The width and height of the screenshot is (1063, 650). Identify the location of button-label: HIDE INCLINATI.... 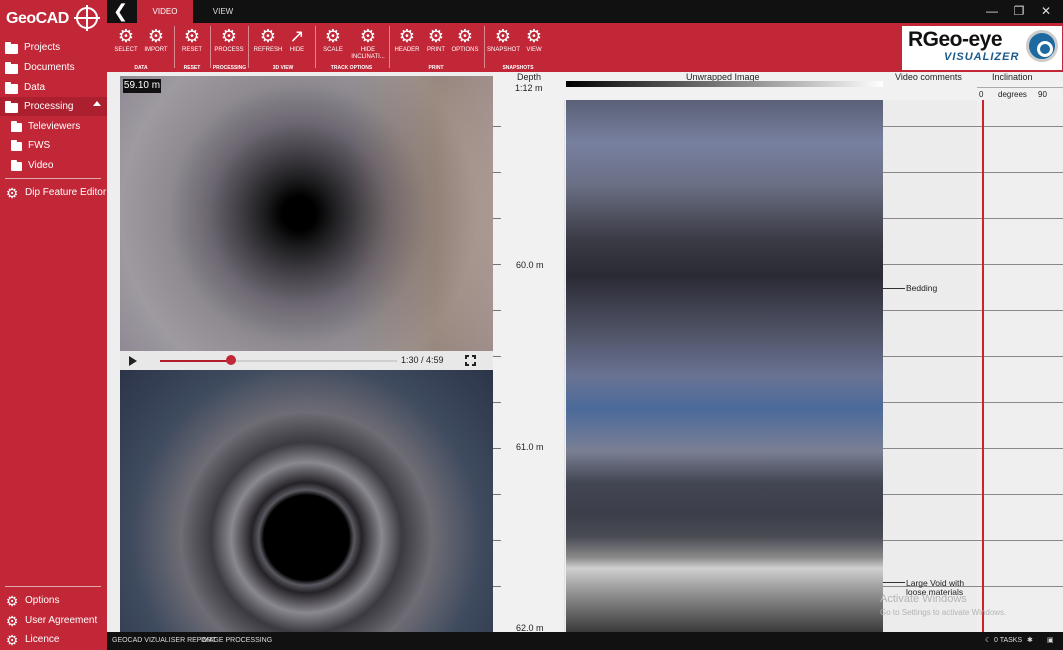
(368, 53).